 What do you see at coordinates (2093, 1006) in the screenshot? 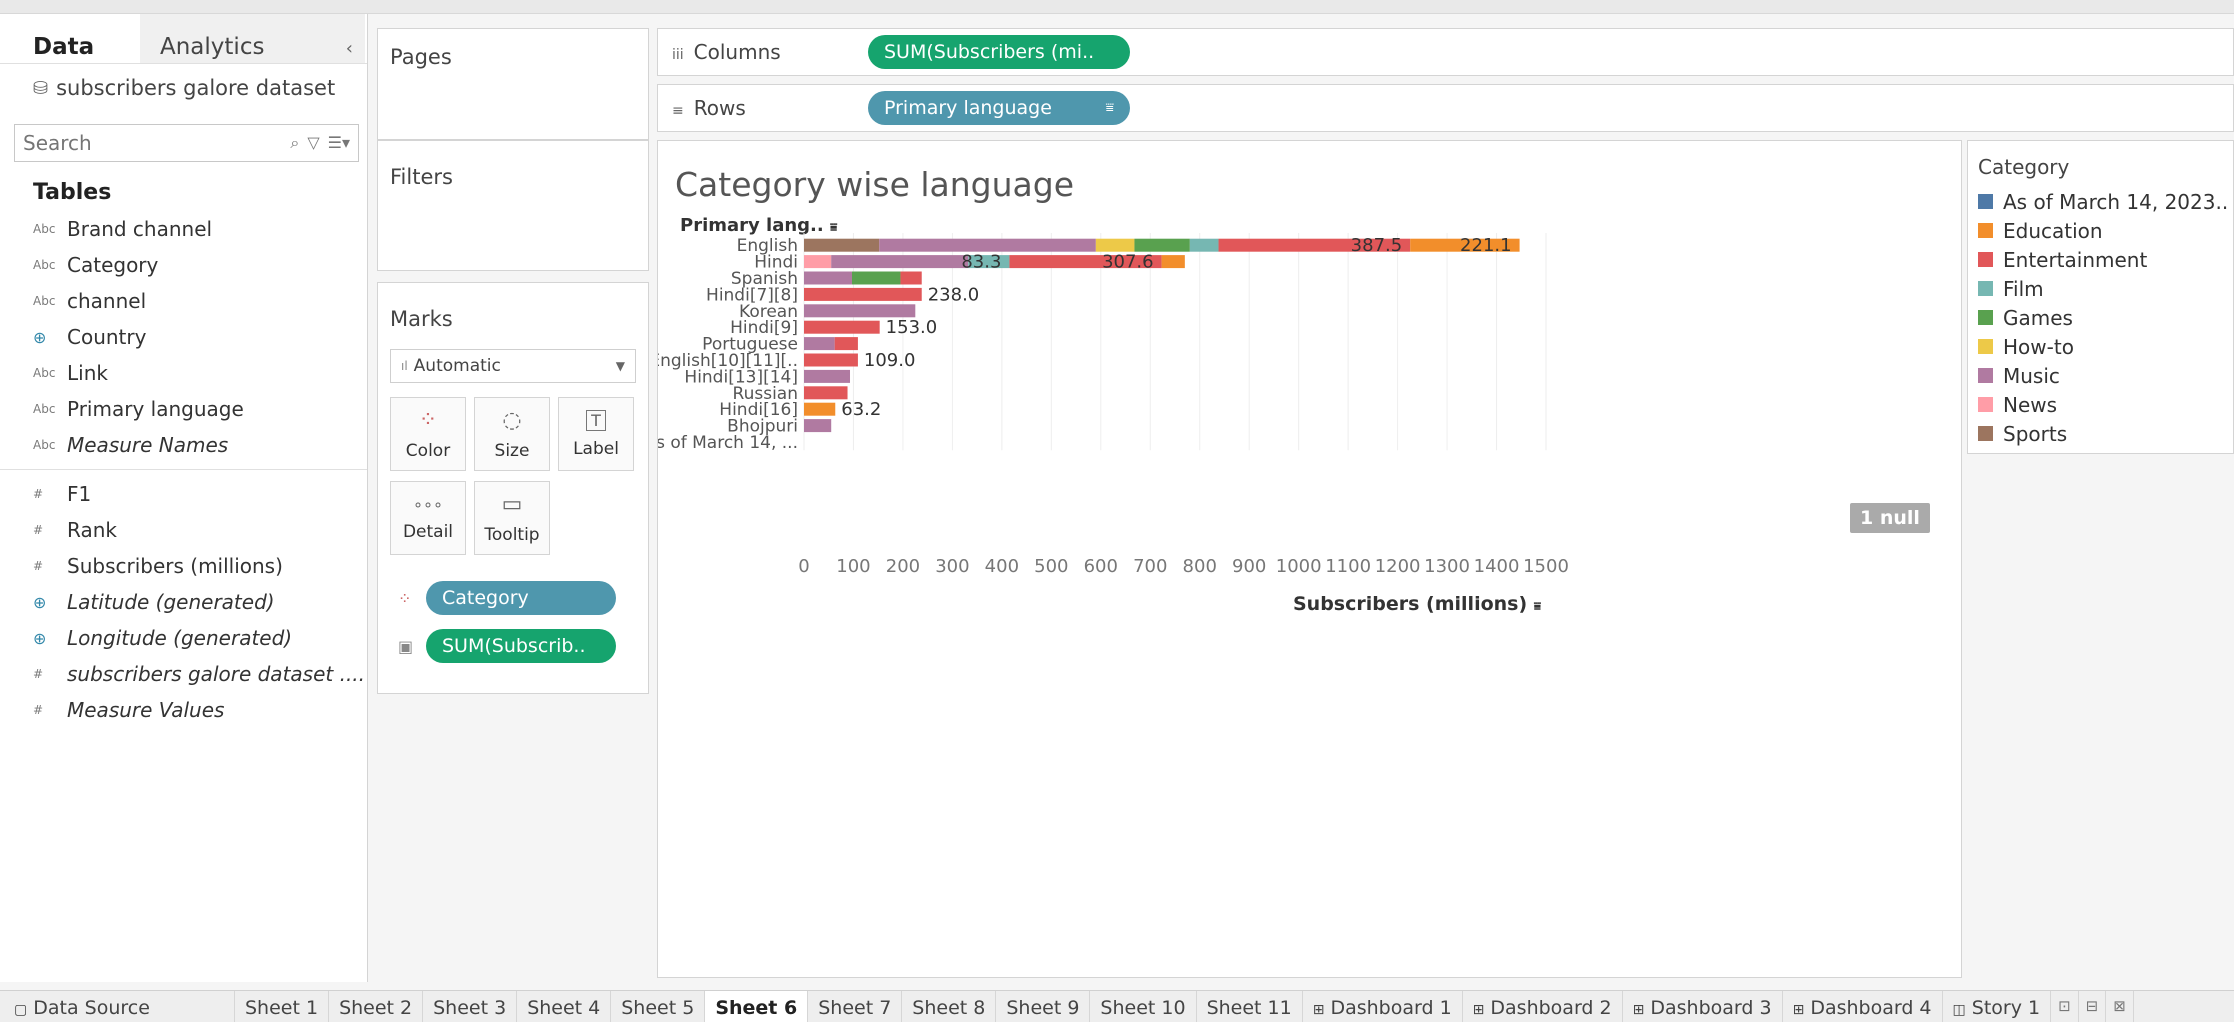
I see `new-dashboard-icon: ⊟` at bounding box center [2093, 1006].